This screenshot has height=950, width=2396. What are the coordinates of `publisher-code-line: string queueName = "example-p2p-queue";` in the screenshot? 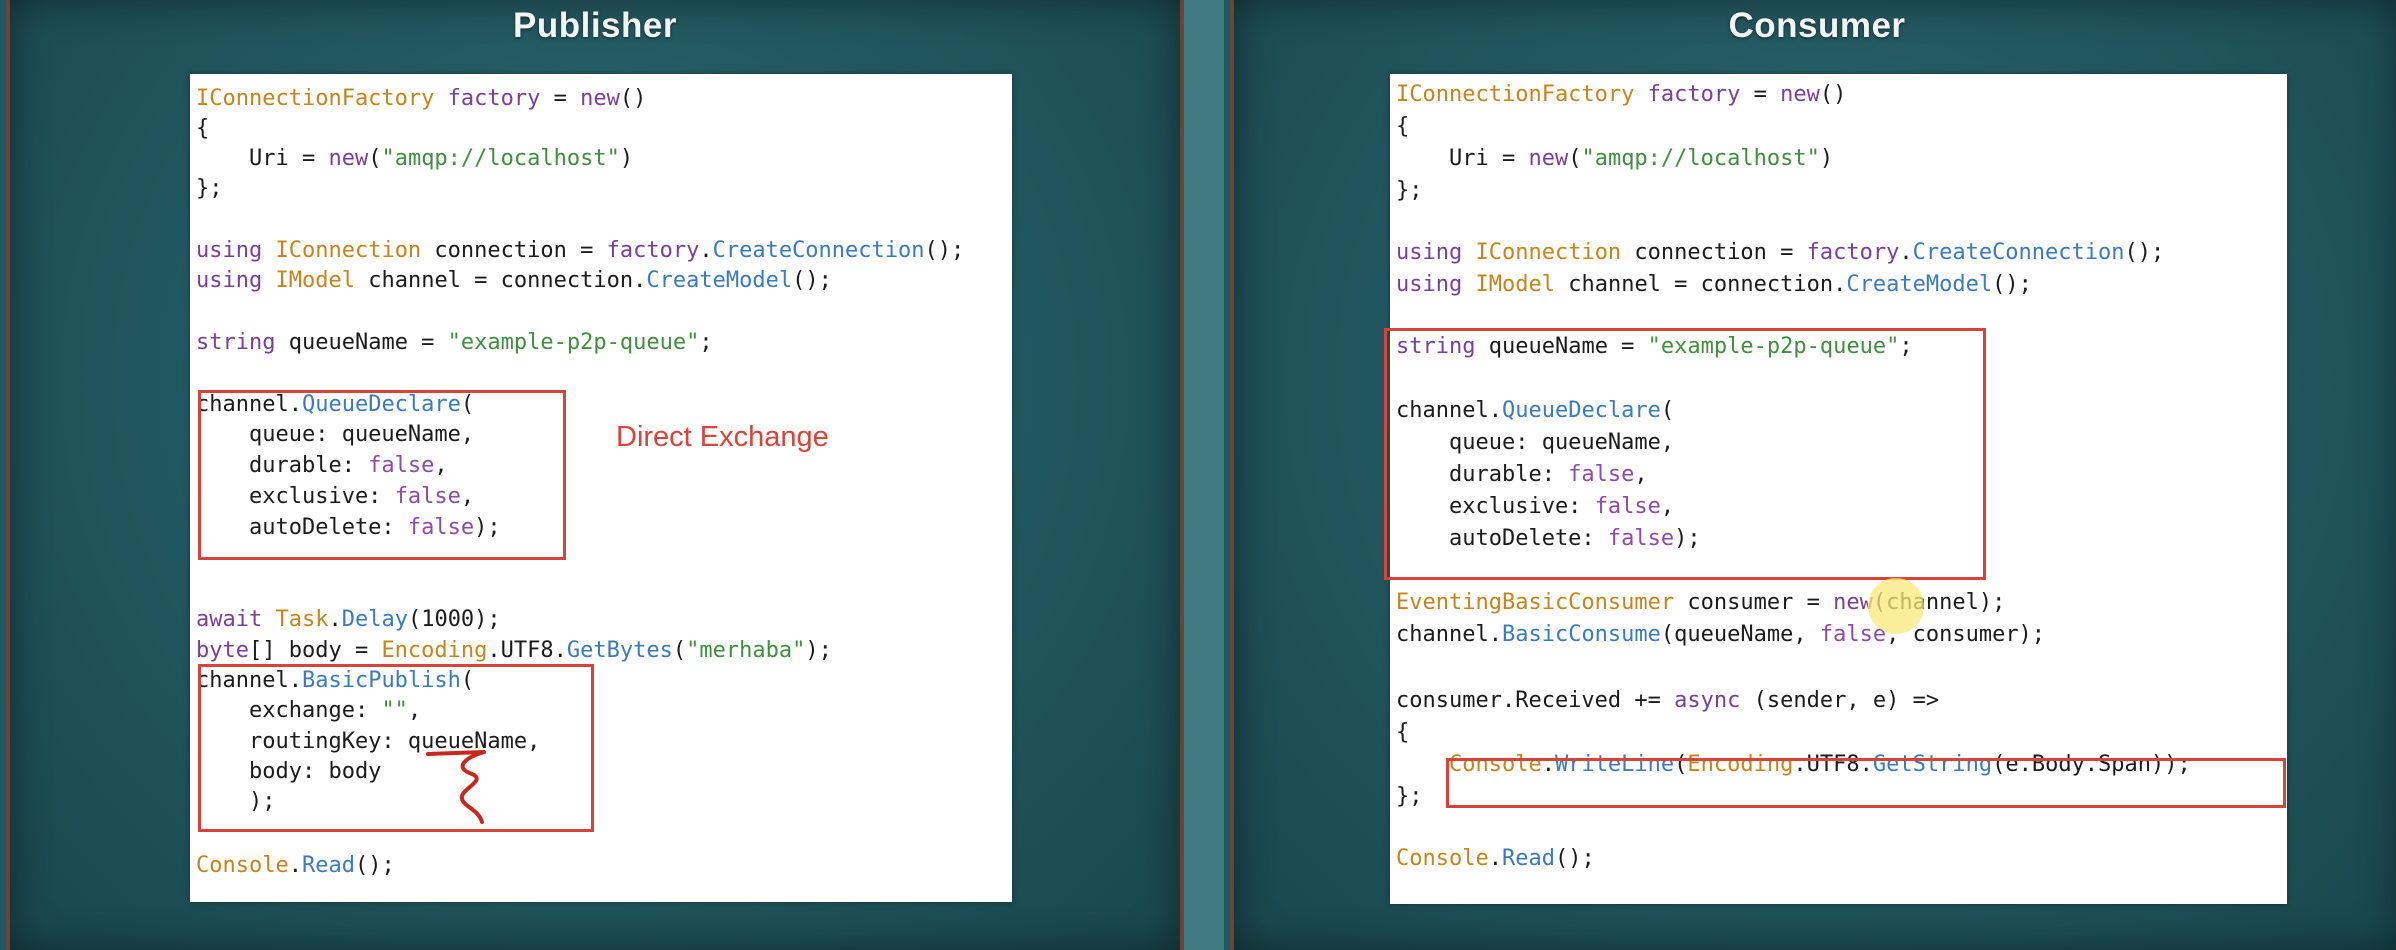 It's located at (454, 343).